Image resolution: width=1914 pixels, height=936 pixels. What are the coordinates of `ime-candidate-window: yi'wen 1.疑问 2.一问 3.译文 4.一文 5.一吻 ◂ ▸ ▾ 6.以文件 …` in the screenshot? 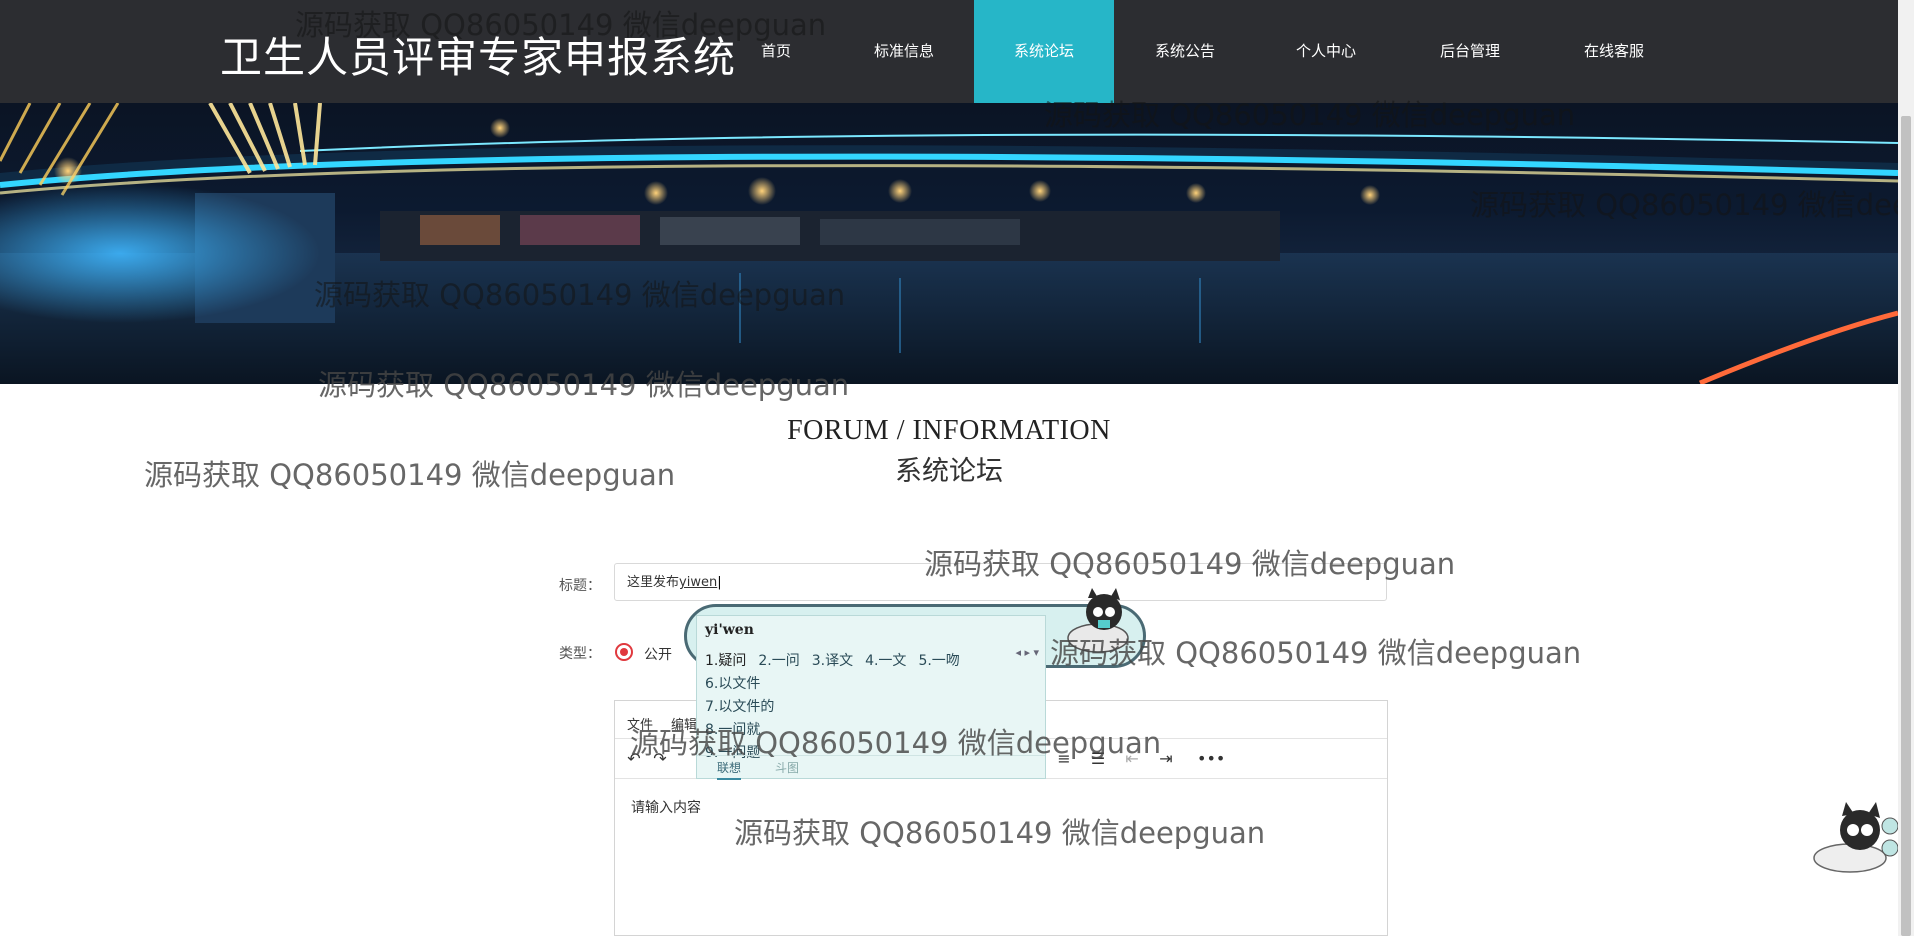 It's located at (871, 697).